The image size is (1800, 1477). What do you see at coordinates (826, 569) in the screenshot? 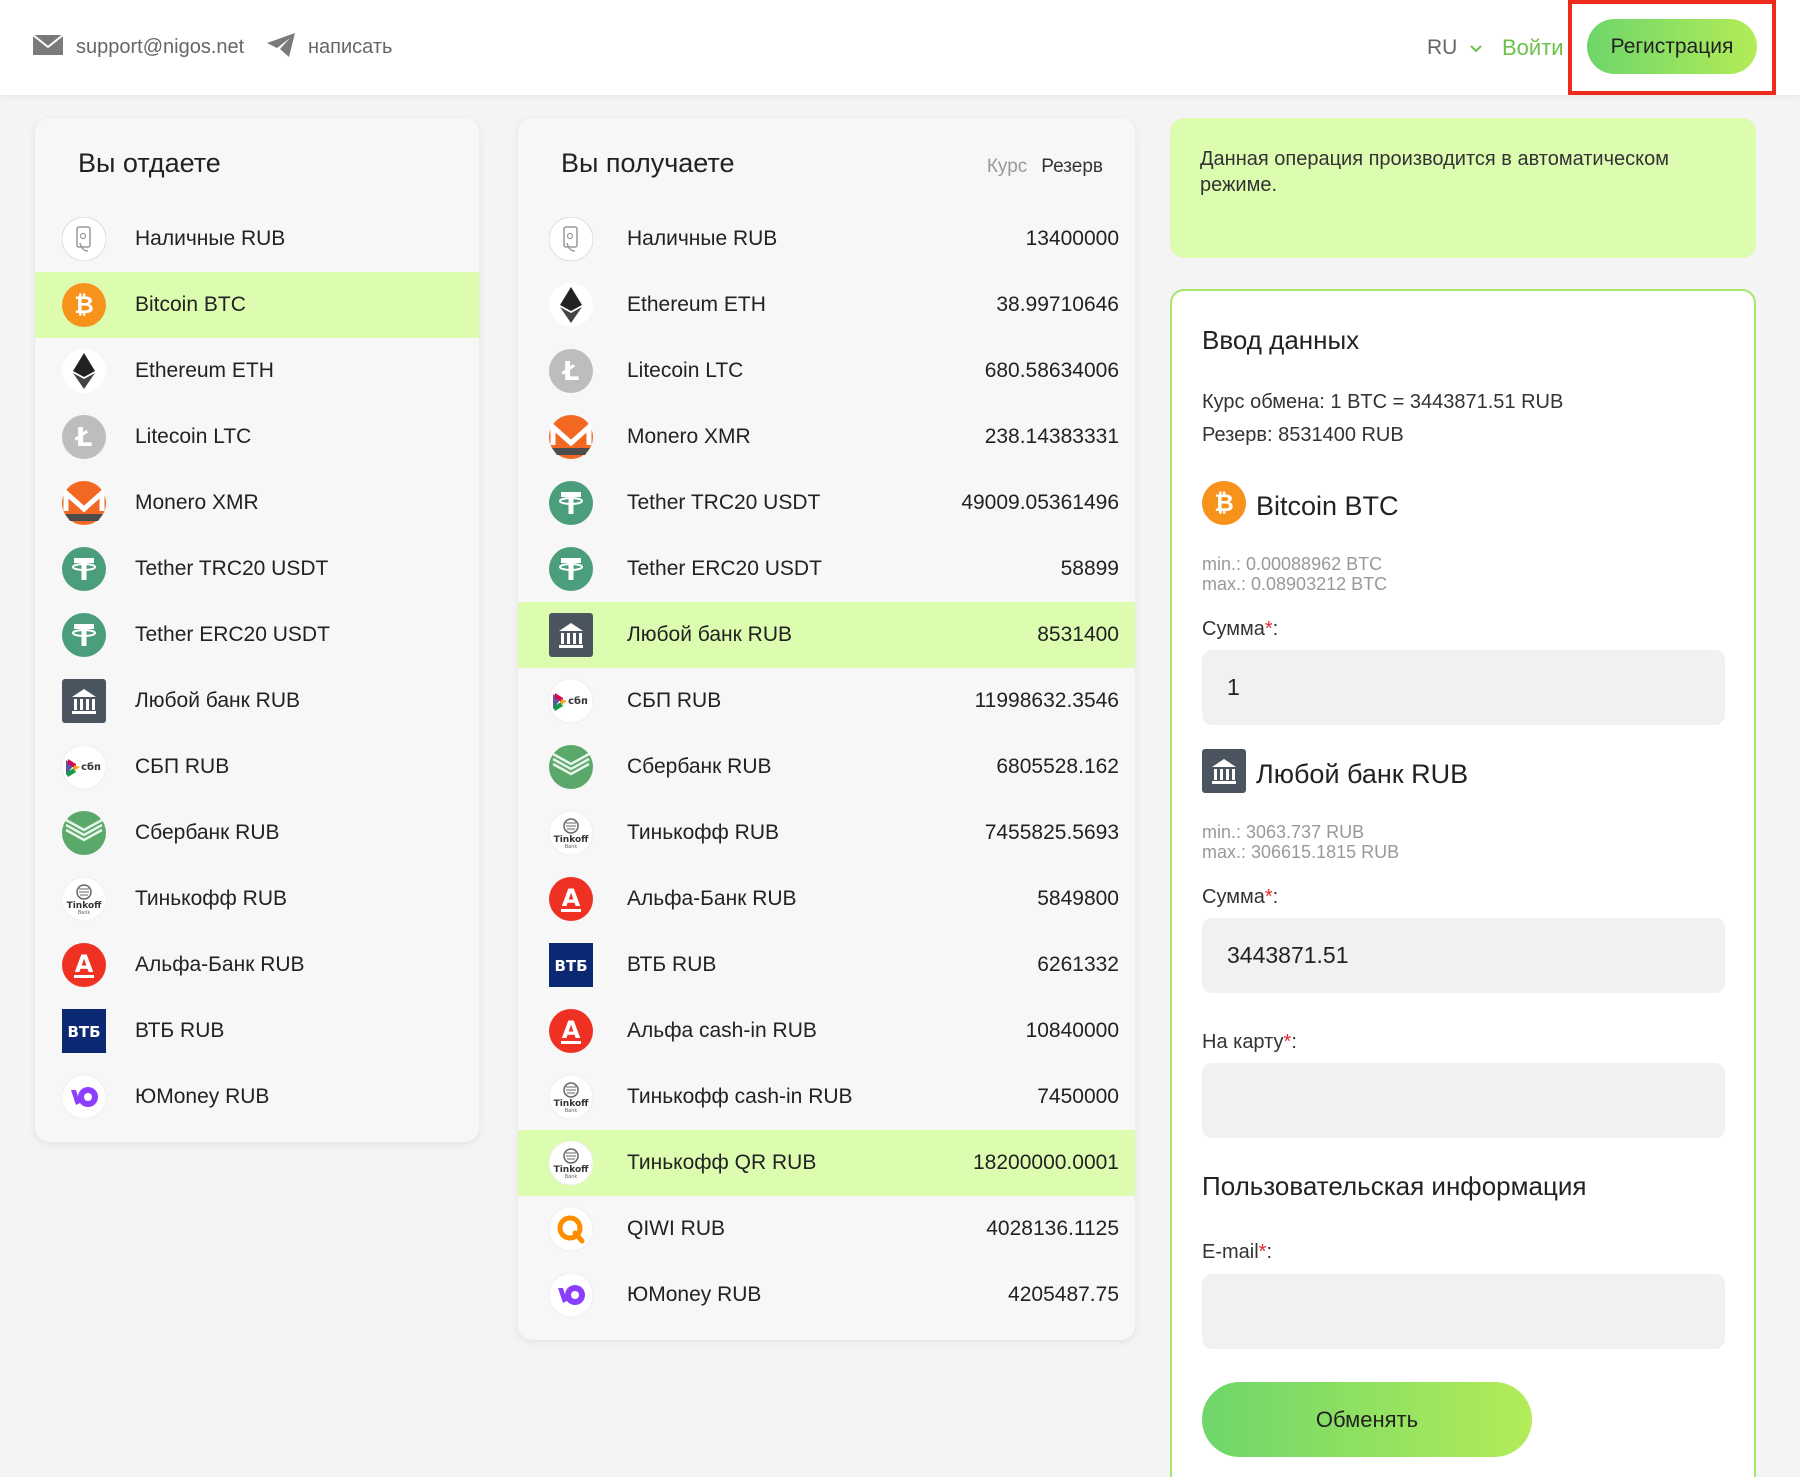
I see `receive-item-tether-erc20-usdt: Tether ERC20 USDT 58899` at bounding box center [826, 569].